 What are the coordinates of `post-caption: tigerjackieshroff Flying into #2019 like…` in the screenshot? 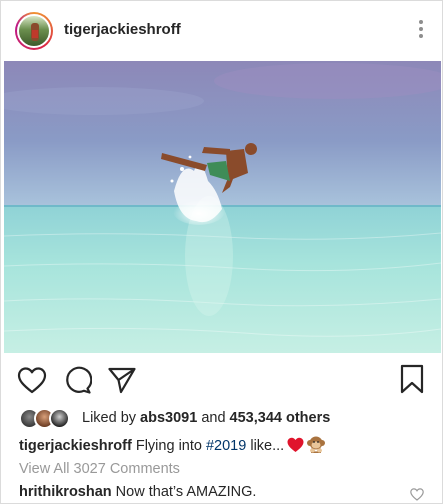 It's located at (229, 446).